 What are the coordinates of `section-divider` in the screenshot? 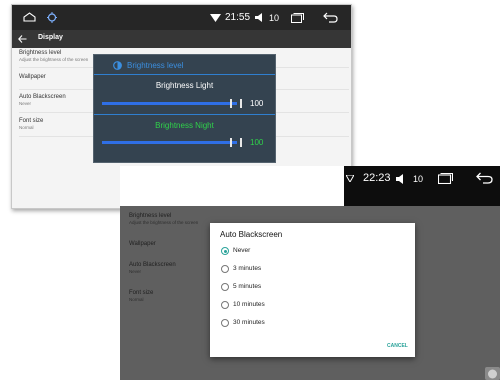 It's located at (184, 114).